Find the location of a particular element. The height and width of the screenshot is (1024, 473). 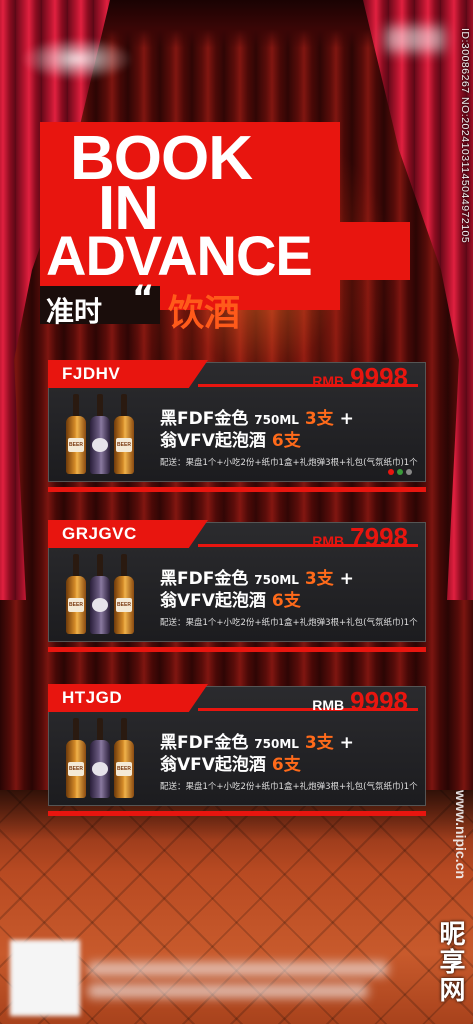

blurred-corner-mark is located at coordinates (415, 39).